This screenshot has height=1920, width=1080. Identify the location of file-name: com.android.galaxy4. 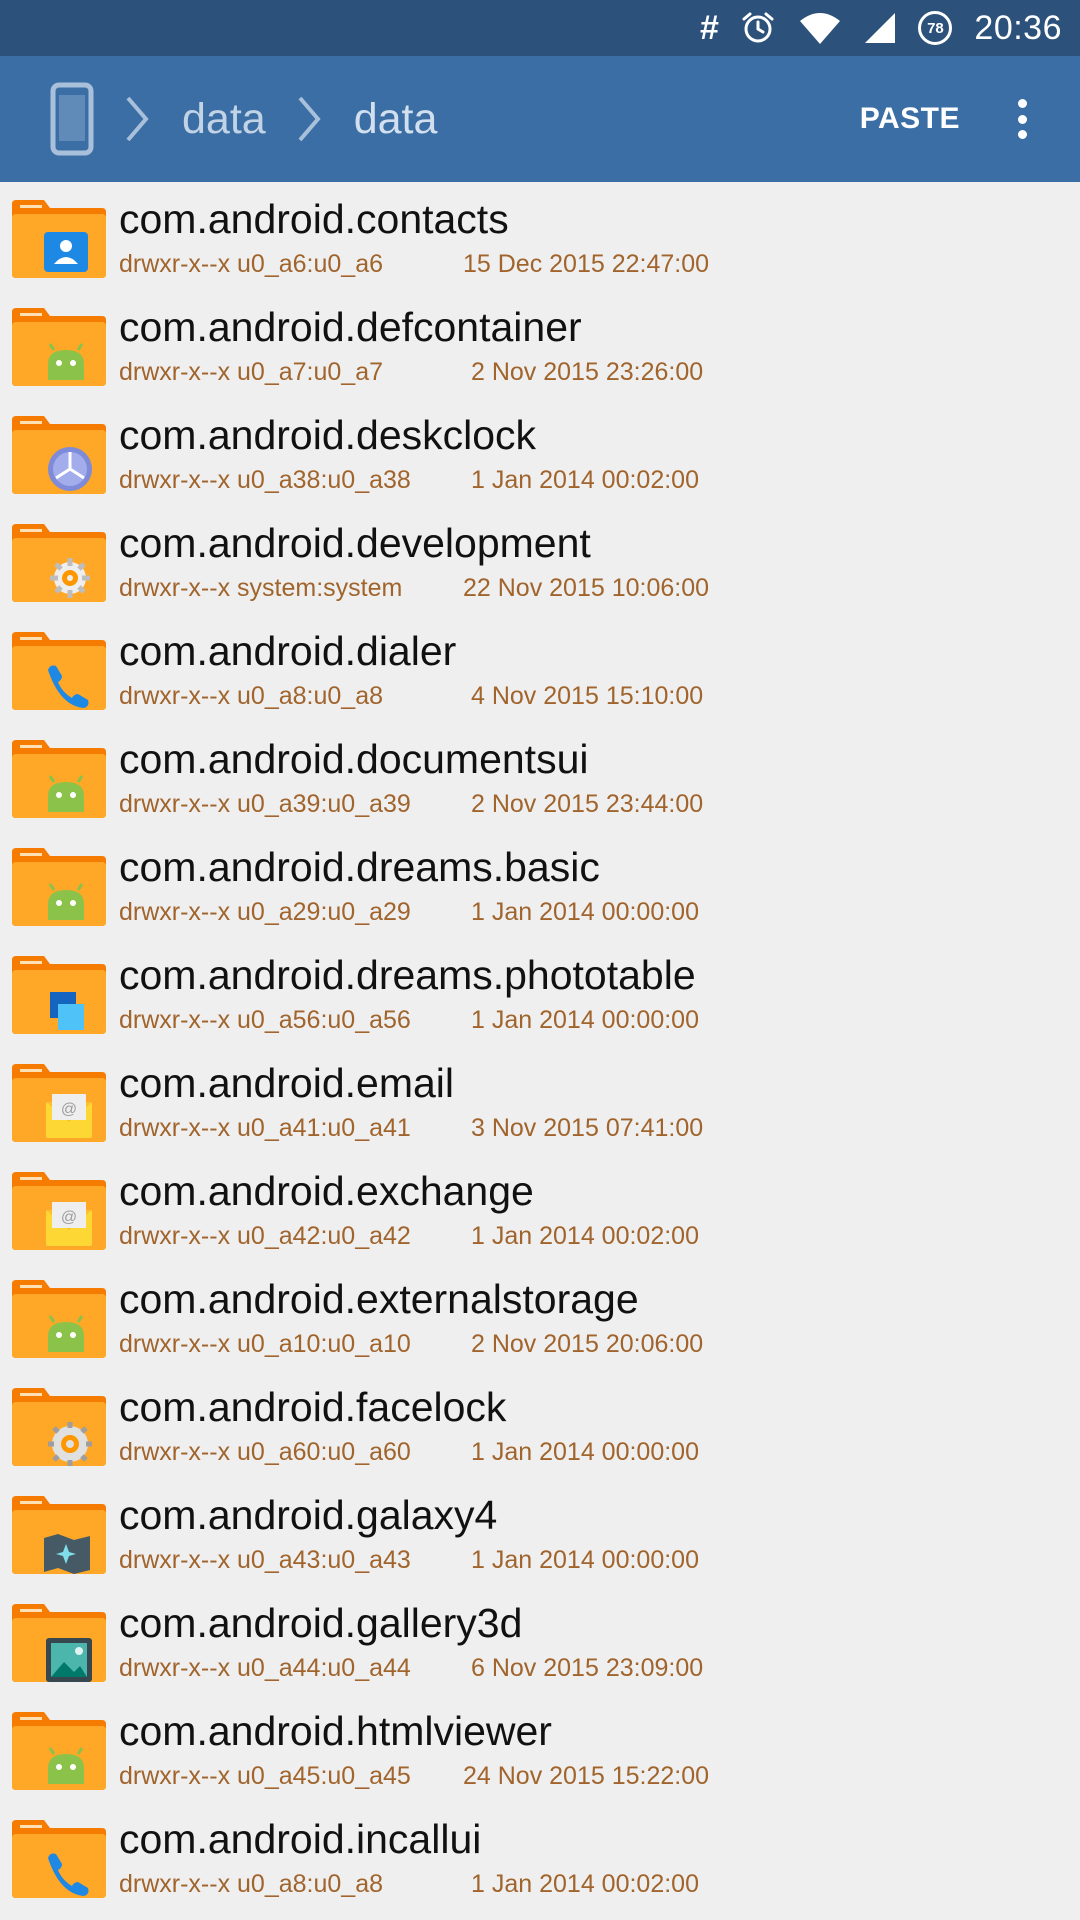
(308, 1515).